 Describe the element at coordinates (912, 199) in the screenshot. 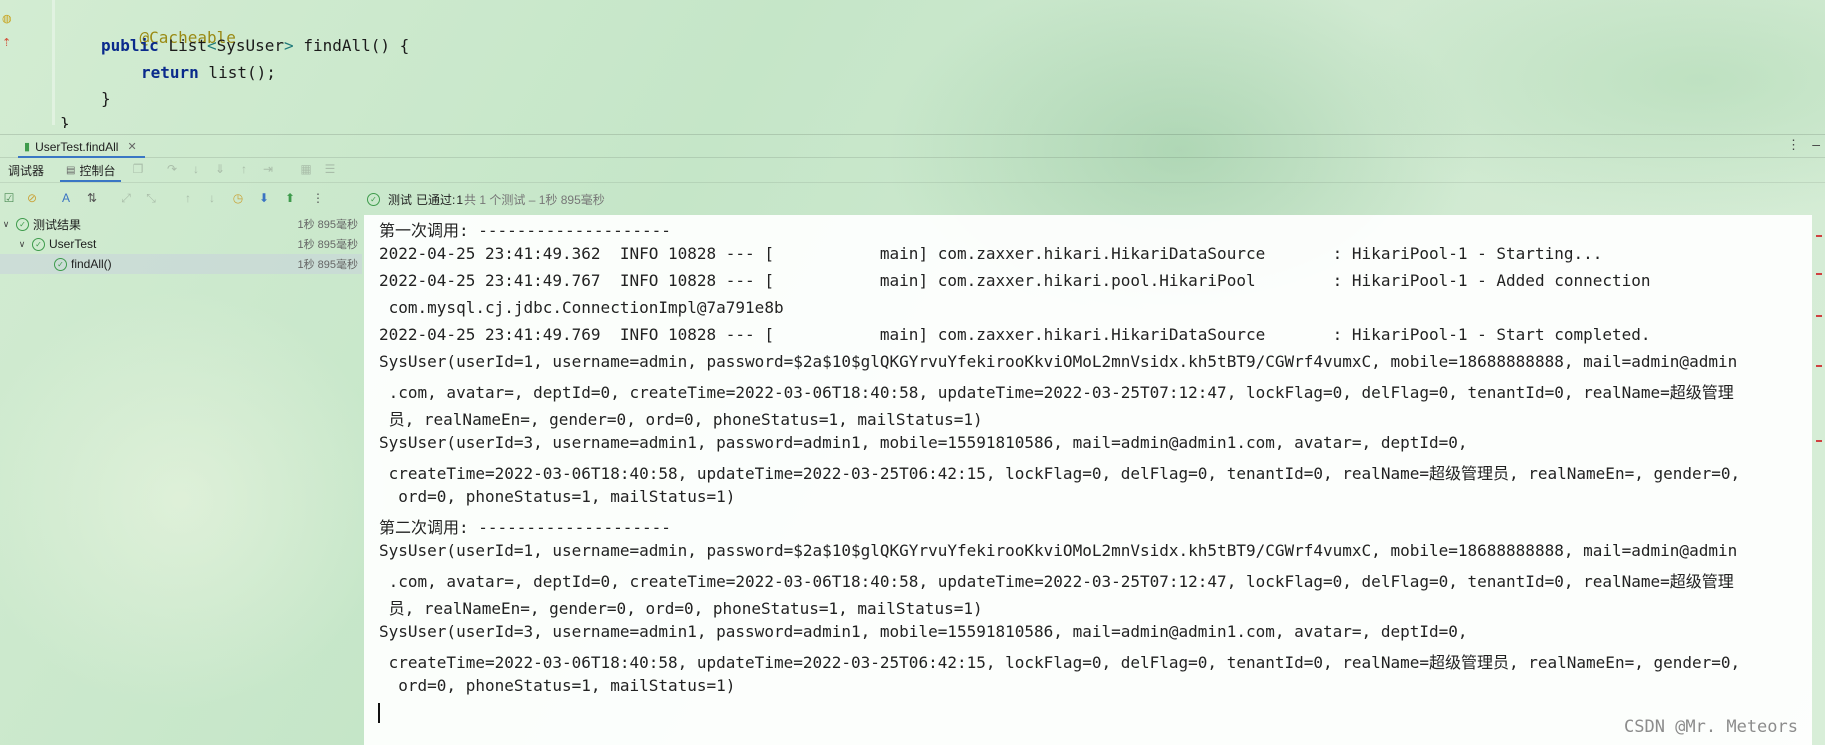

I see `test-toolbar: ☑ ⊘ A ⇅ ⤢ ⤡ ↑ ↓ ◷ ⬇ ⬆ ⋮` at that location.